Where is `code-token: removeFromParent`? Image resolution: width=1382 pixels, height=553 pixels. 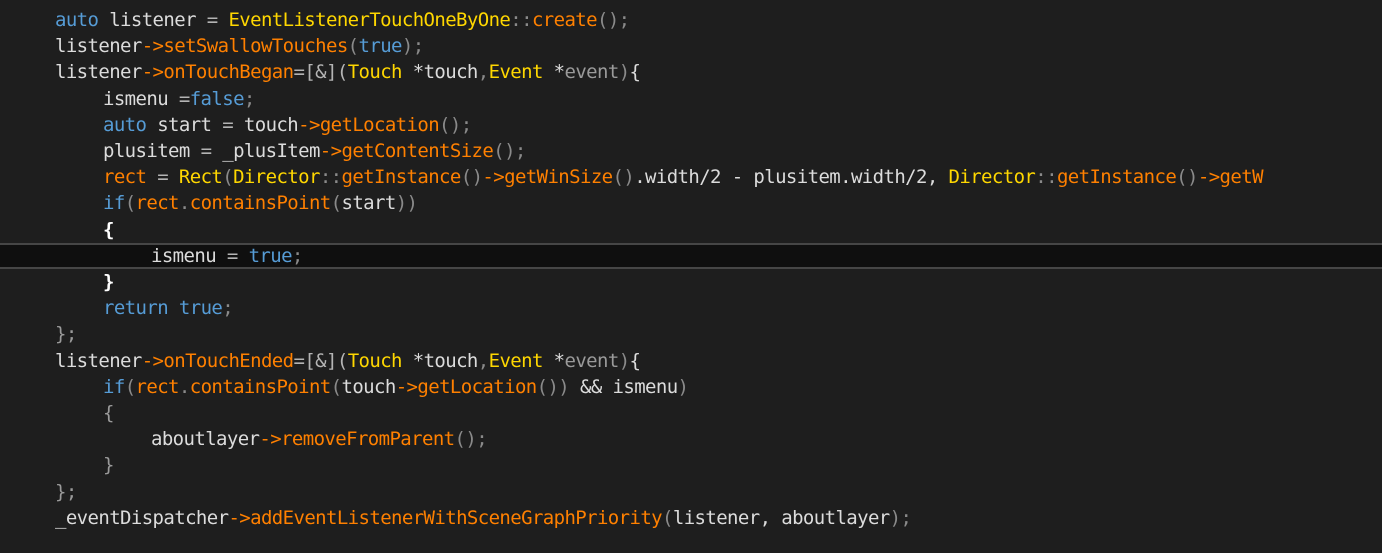
code-token: removeFromParent is located at coordinates (368, 439).